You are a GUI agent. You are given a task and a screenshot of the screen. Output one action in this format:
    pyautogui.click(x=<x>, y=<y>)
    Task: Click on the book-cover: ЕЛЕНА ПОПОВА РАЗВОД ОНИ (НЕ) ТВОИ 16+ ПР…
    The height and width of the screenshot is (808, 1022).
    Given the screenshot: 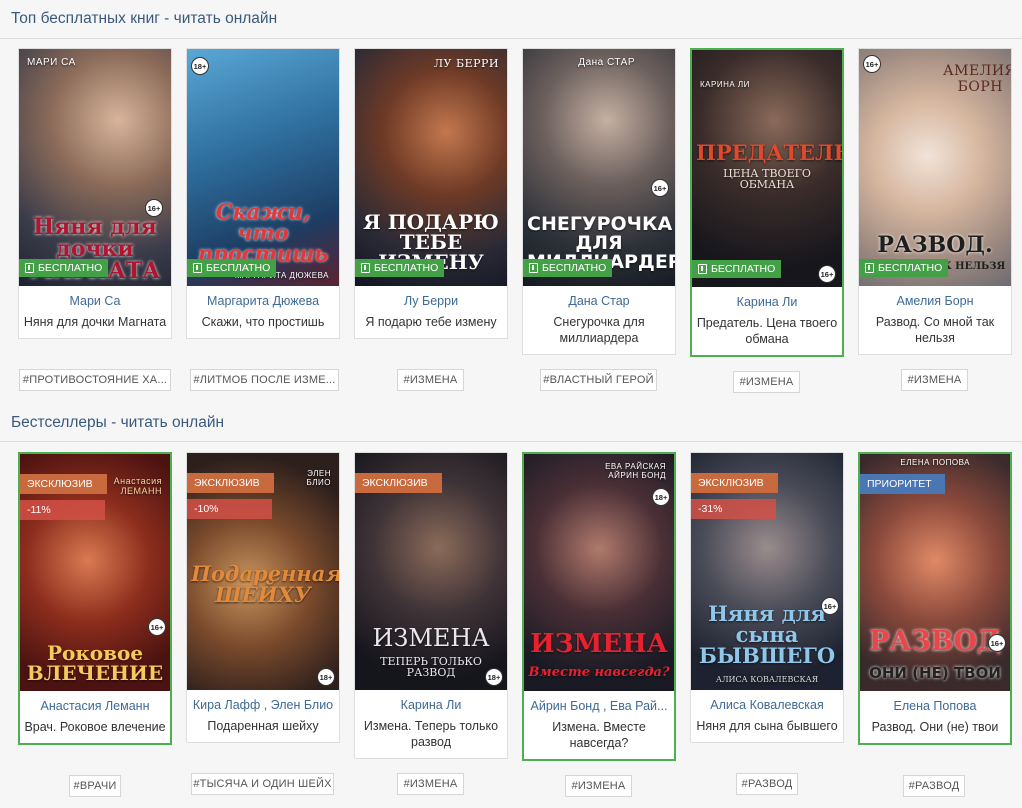 What is the action you would take?
    pyautogui.click(x=935, y=572)
    